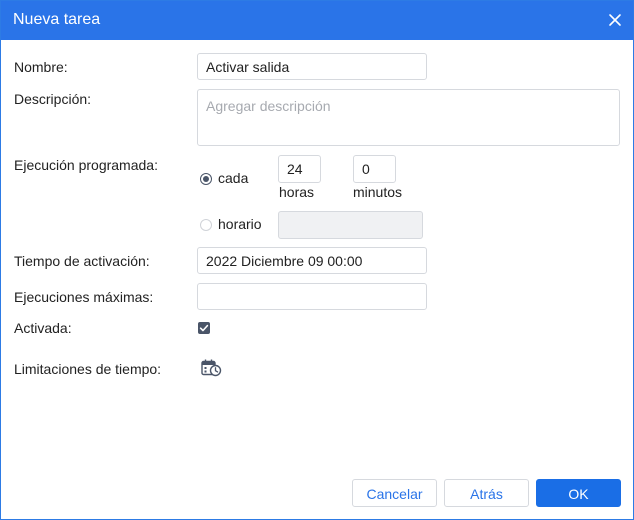  What do you see at coordinates (312, 260) in the screenshot?
I see `activation-time-input` at bounding box center [312, 260].